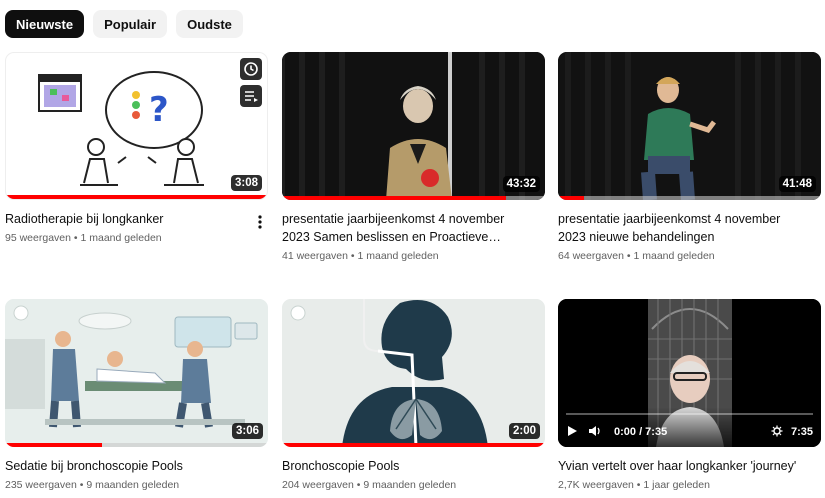 This screenshot has height=498, width=825. I want to click on inline-player: 0:00 / 7:35 7:35, so click(689, 373).